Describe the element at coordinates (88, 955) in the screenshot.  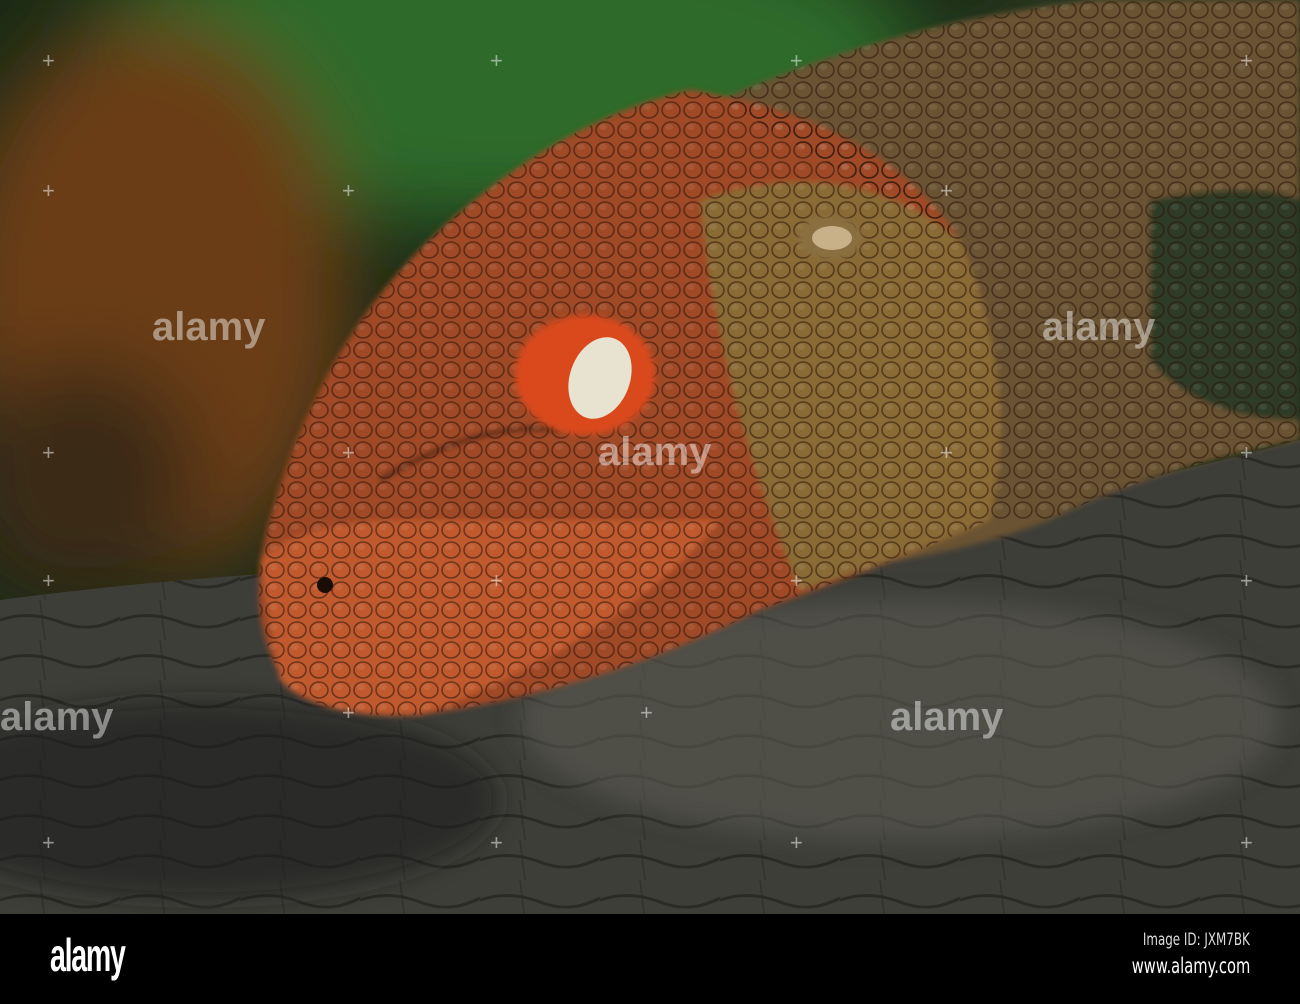
I see `alamy-logo: alamy` at that location.